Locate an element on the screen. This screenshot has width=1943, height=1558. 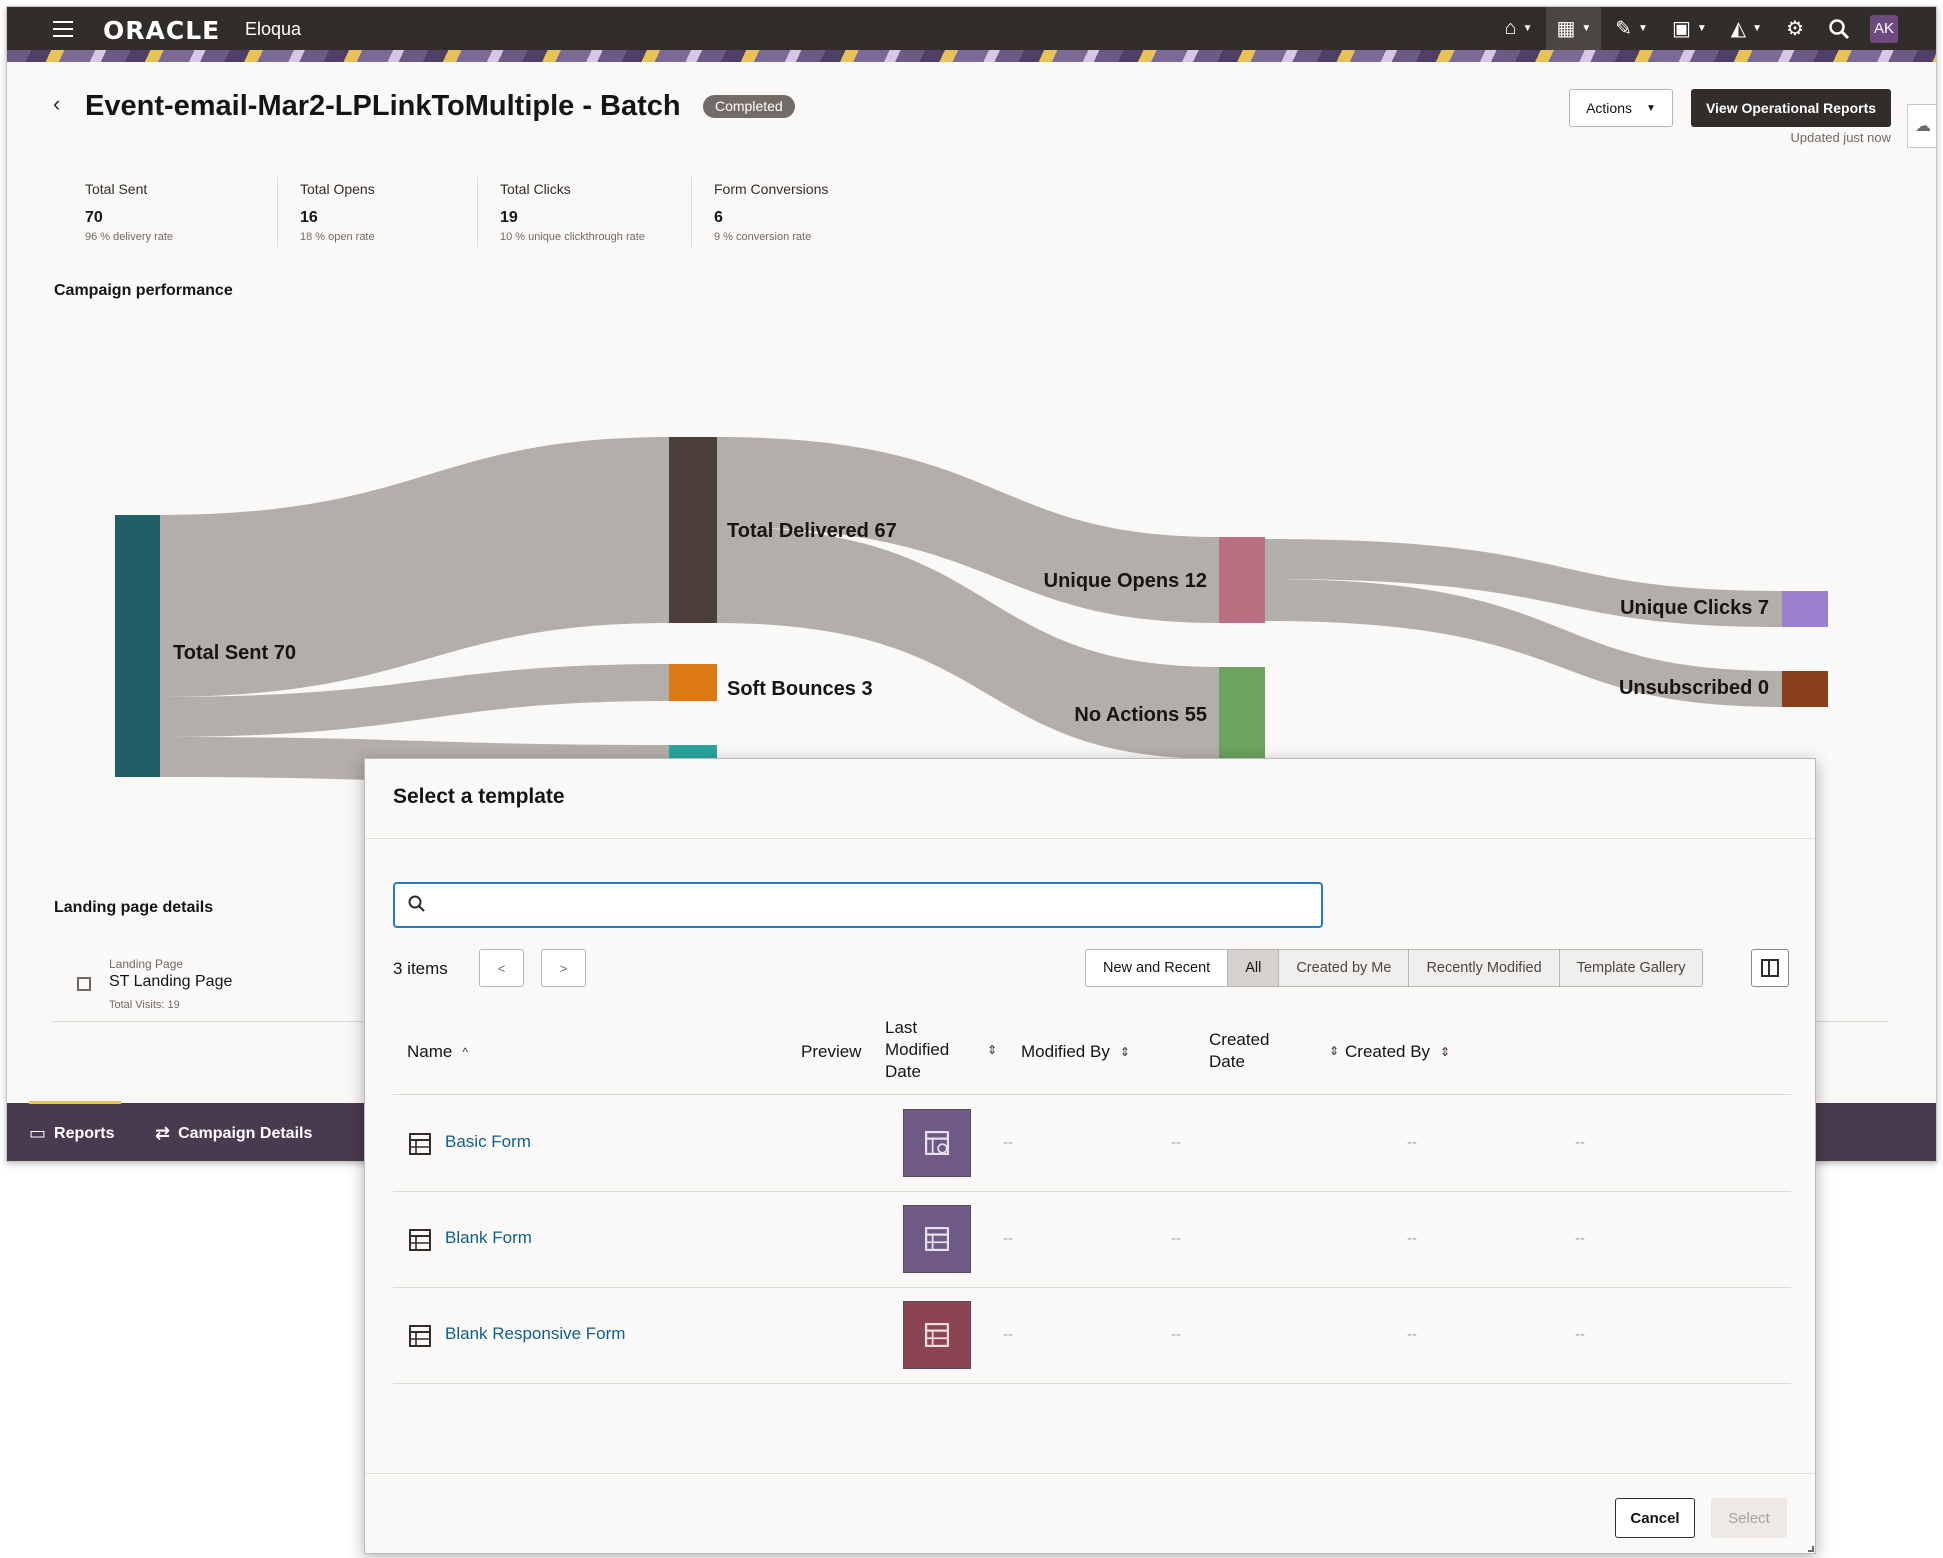
node-unique-opens is located at coordinates (1242, 580).